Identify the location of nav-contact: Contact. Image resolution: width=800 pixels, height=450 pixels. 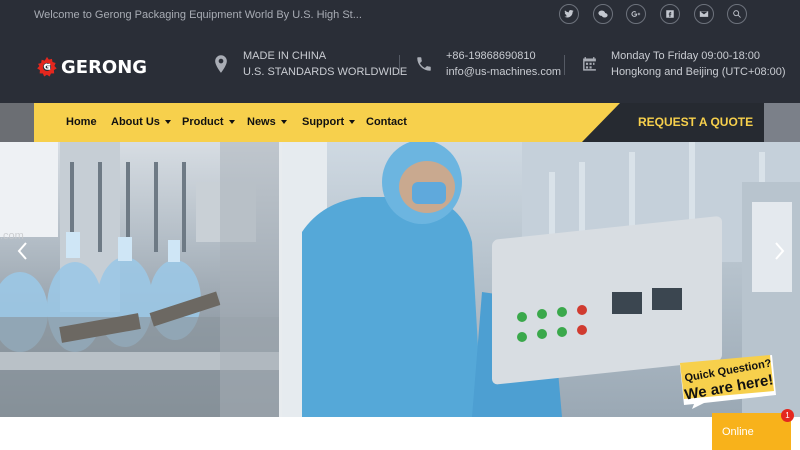
(386, 122).